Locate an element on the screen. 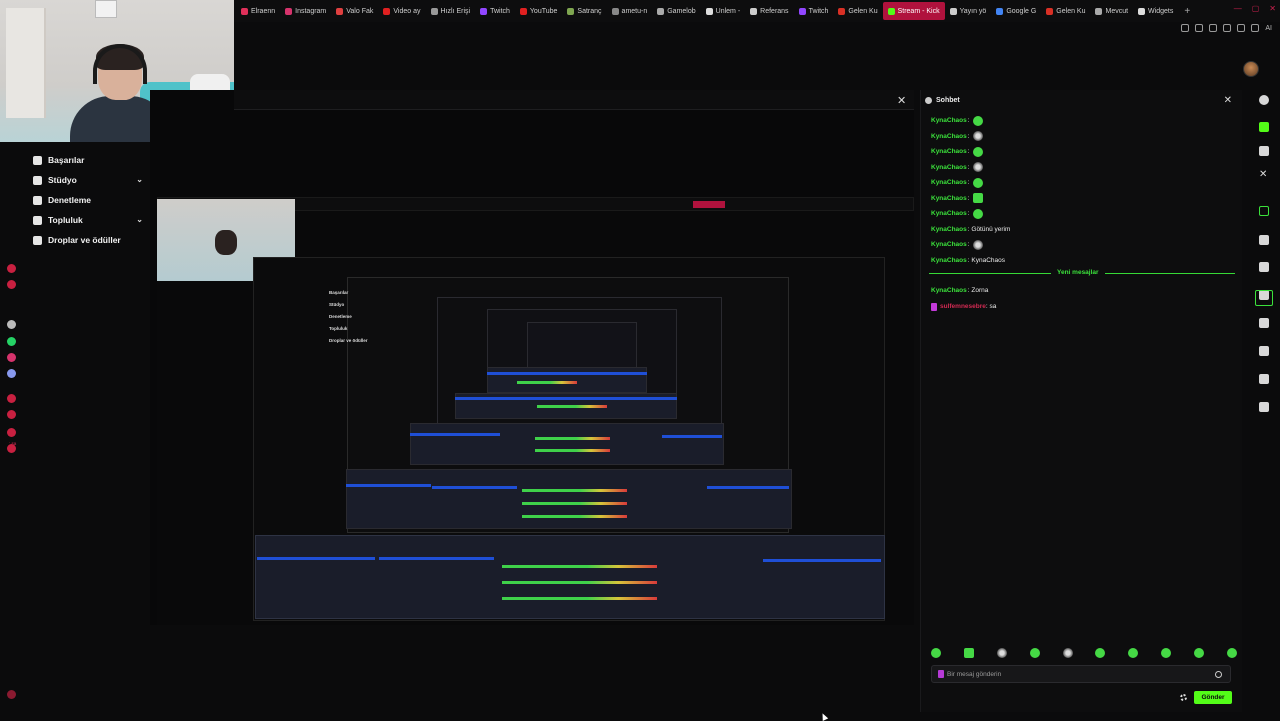 Image resolution: width=1280 pixels, height=721 pixels. bookmark-item: Google G is located at coordinates (1016, 11).